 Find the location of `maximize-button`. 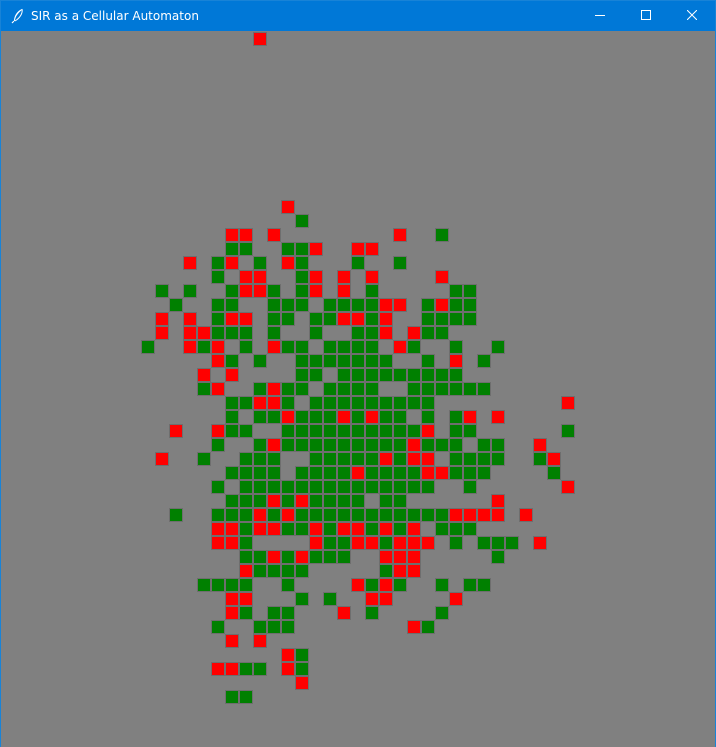

maximize-button is located at coordinates (646, 16).